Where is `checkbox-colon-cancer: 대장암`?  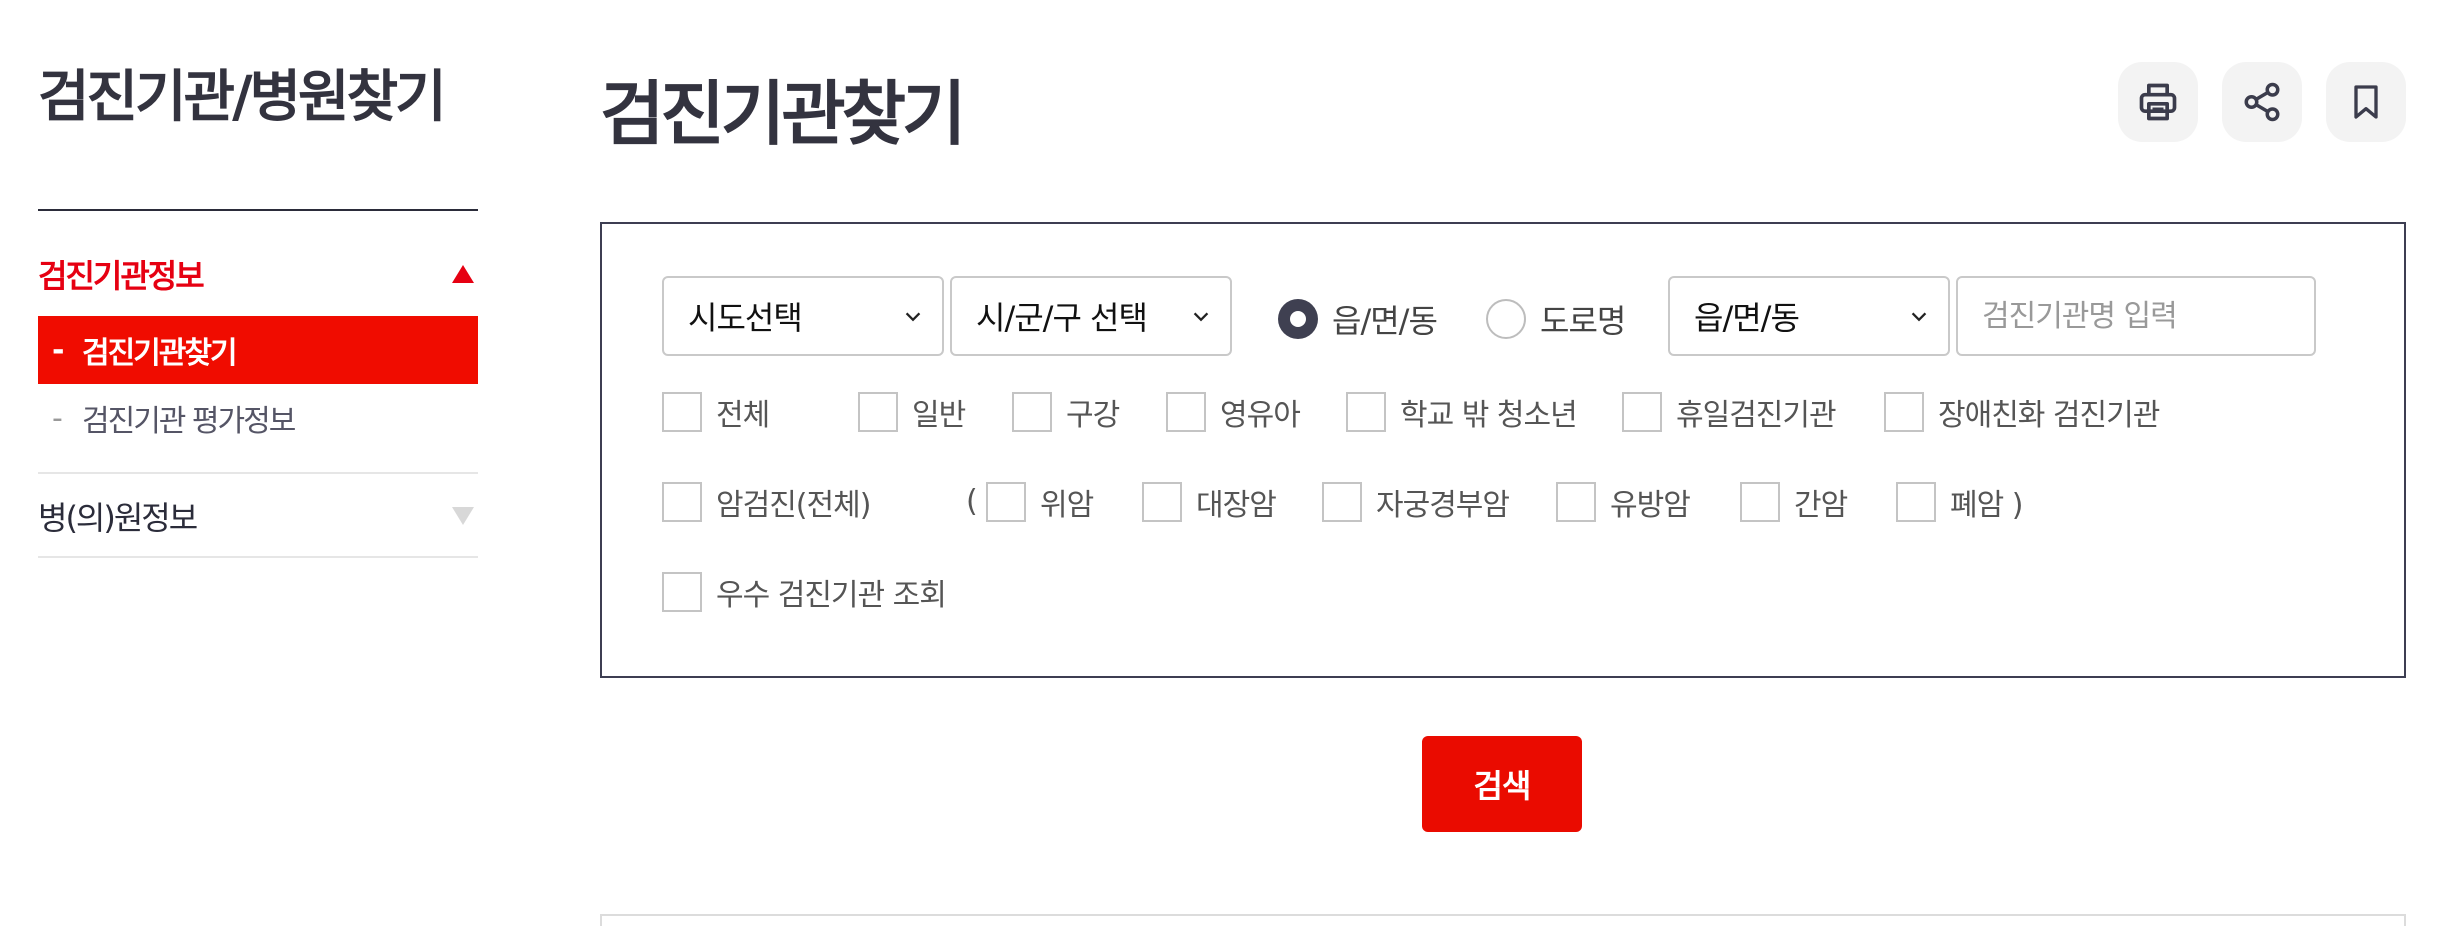
checkbox-colon-cancer: 대장암 is located at coordinates (1209, 502).